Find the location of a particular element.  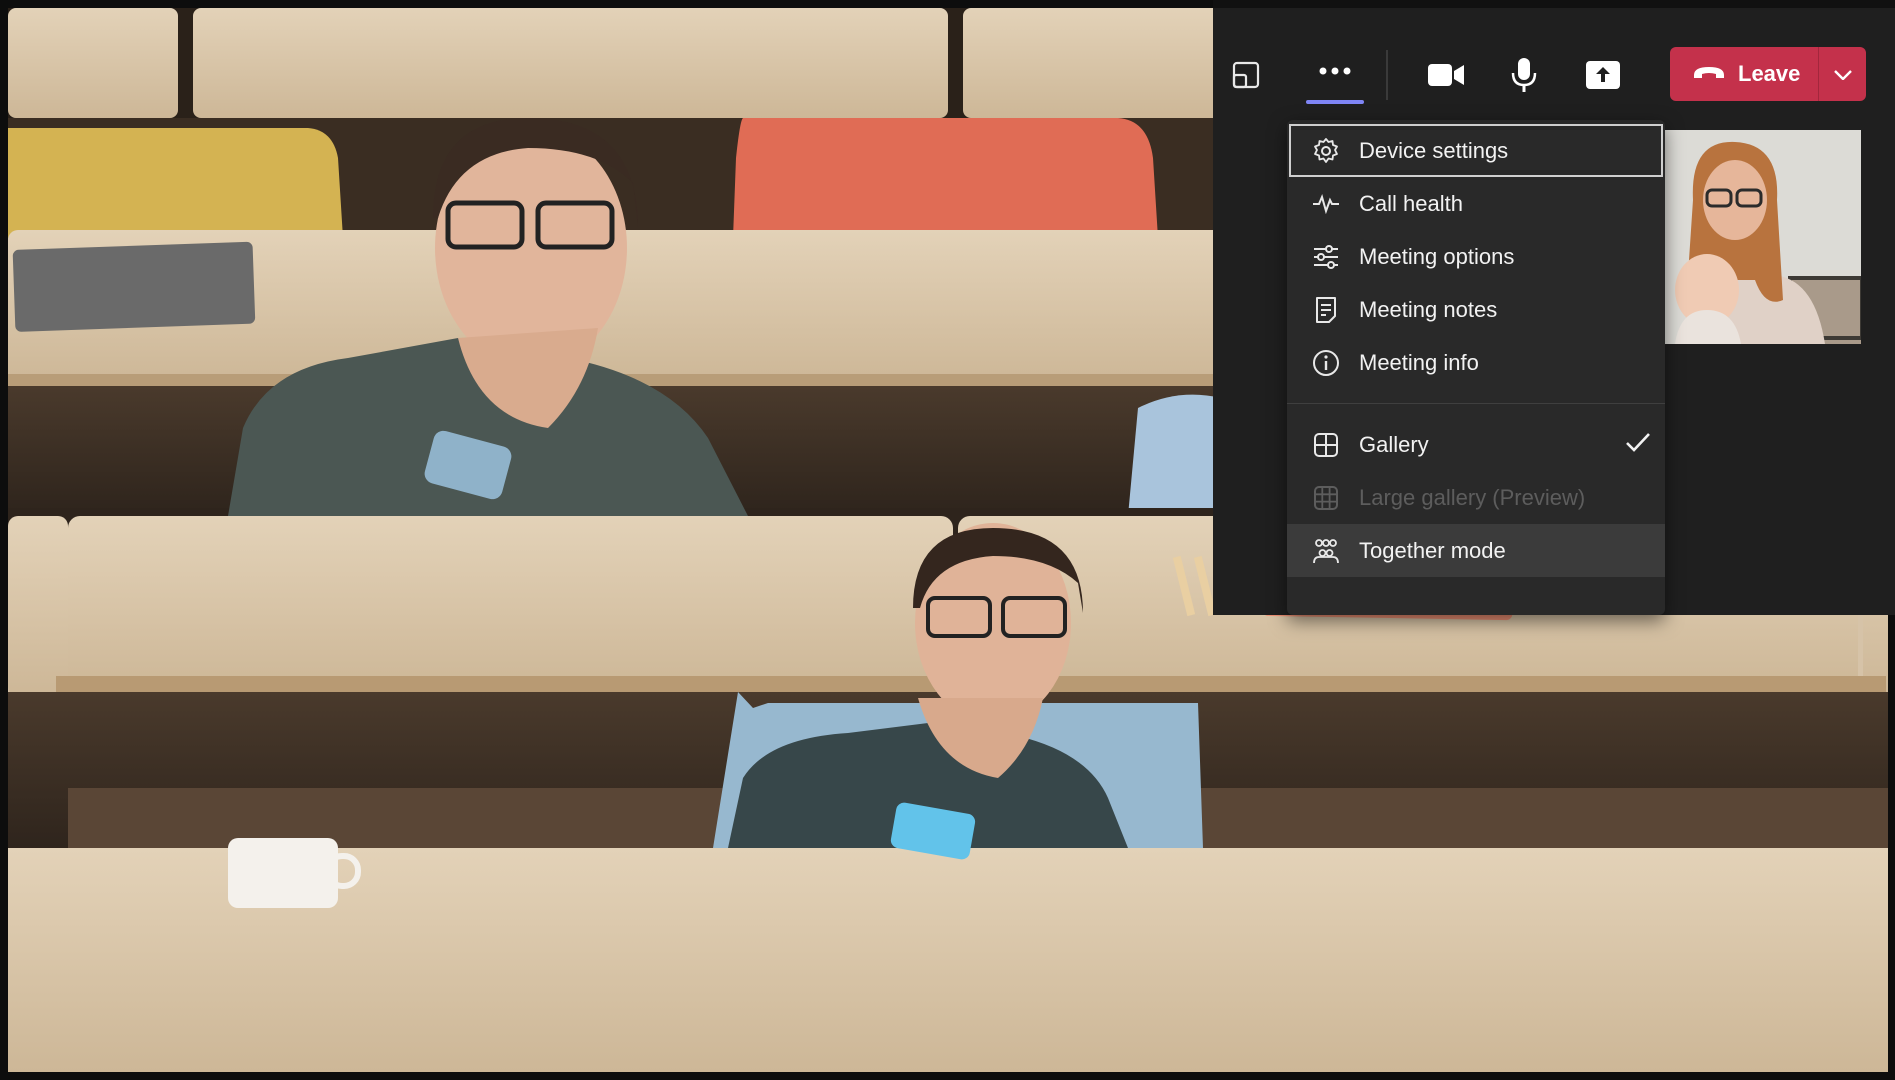

menu-item-label: Device settings is located at coordinates (1434, 150).